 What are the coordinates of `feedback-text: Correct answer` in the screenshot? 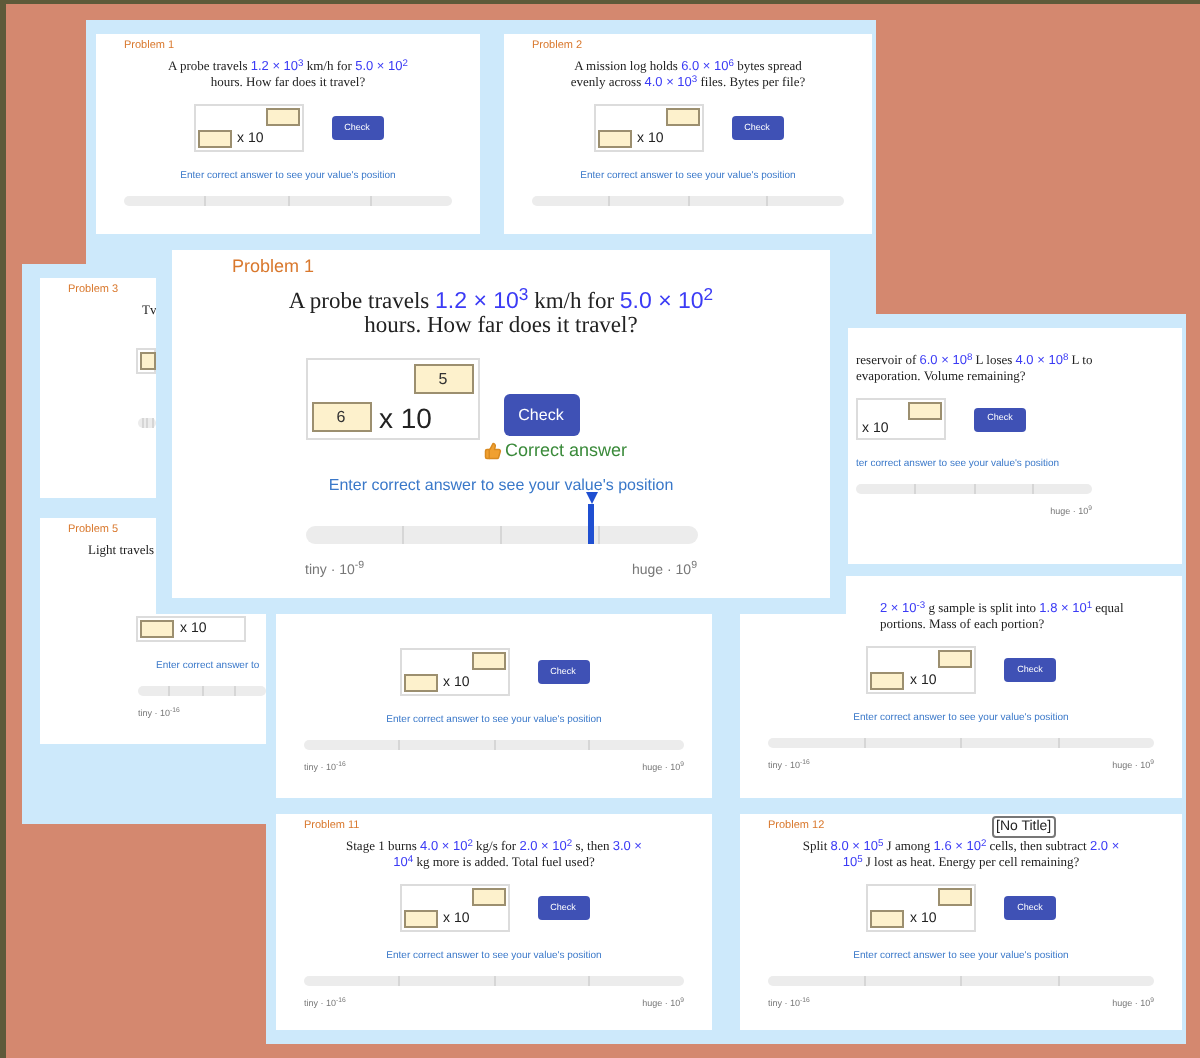 It's located at (566, 450).